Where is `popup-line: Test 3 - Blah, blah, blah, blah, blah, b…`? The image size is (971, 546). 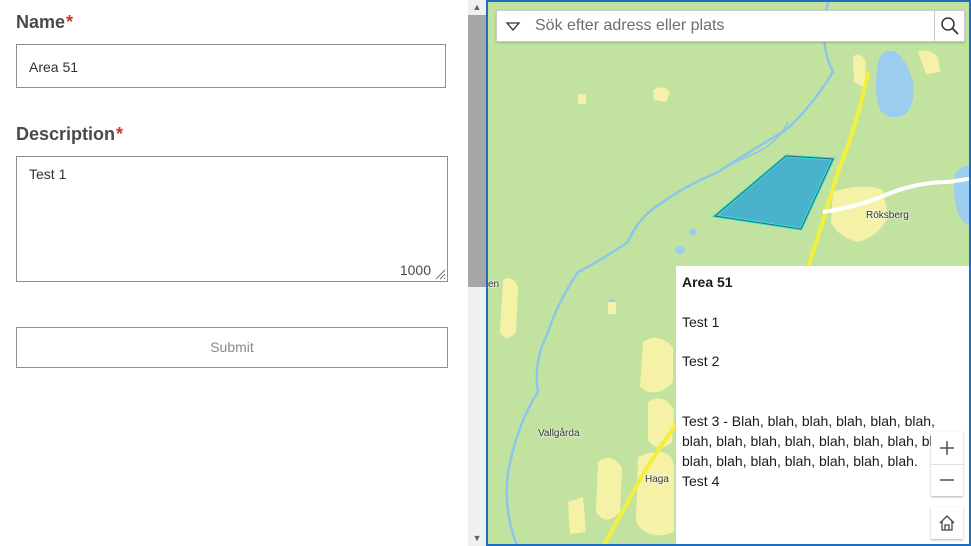
popup-line: Test 3 - Blah, blah, blah, blah, blah, b… is located at coordinates (817, 441).